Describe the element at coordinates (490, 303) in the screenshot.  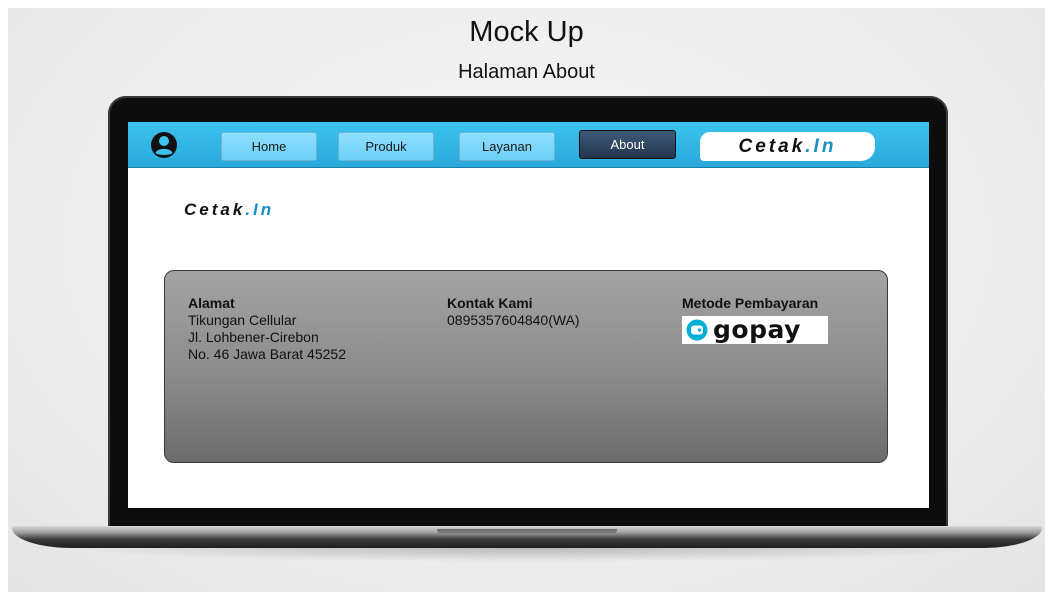
I see `kontak-heading: Kontak Kami` at that location.